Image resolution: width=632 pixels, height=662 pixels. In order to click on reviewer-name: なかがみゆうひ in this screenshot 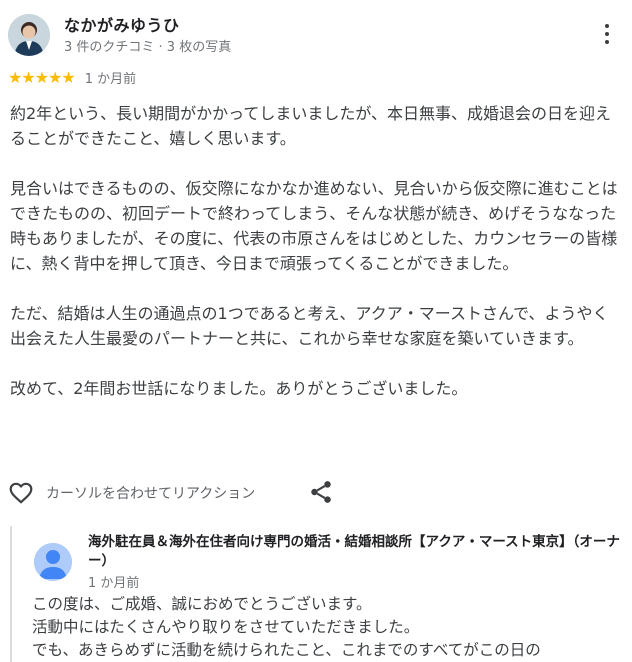, I will do `click(122, 24)`.